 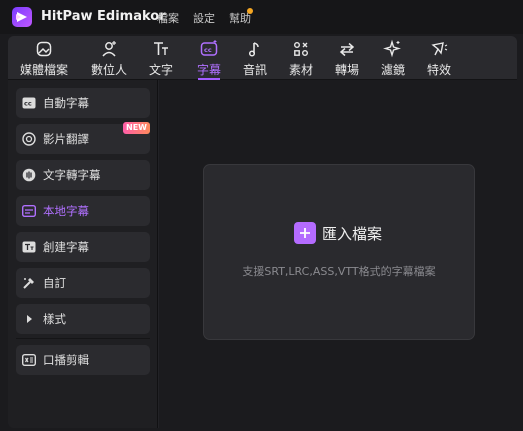 I want to click on sidebar-item-label: 創建字幕, so click(x=66, y=247).